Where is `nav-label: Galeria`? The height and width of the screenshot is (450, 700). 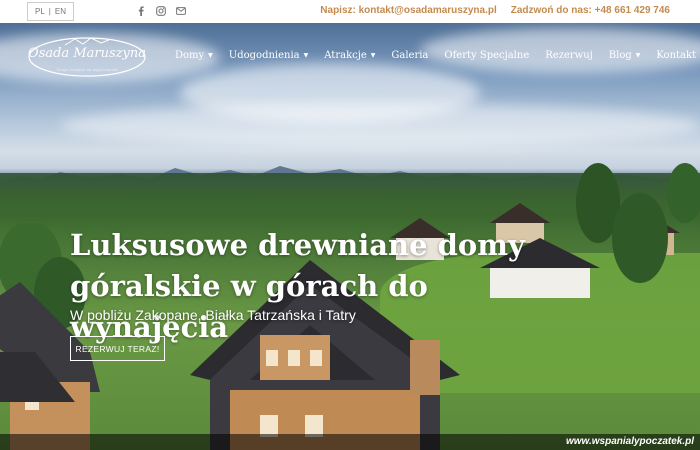 nav-label: Galeria is located at coordinates (410, 55).